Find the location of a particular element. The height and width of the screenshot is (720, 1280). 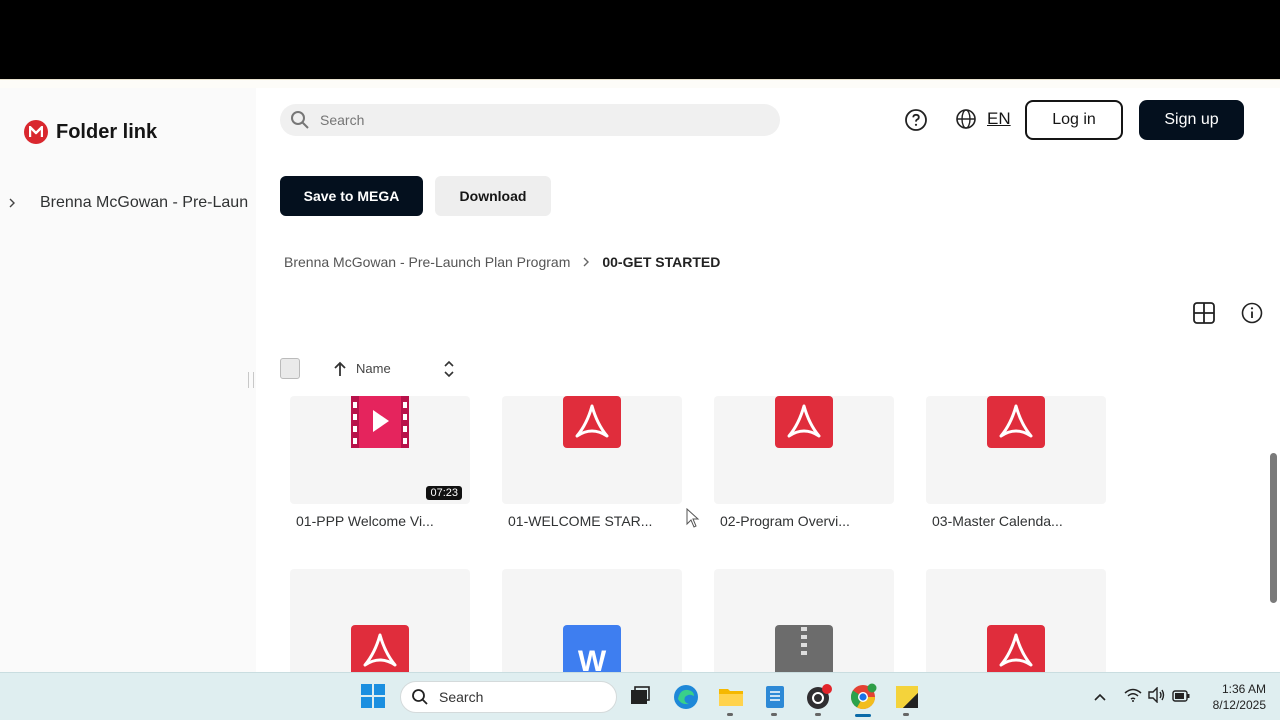

grid-view-icon is located at coordinates (1204, 315).